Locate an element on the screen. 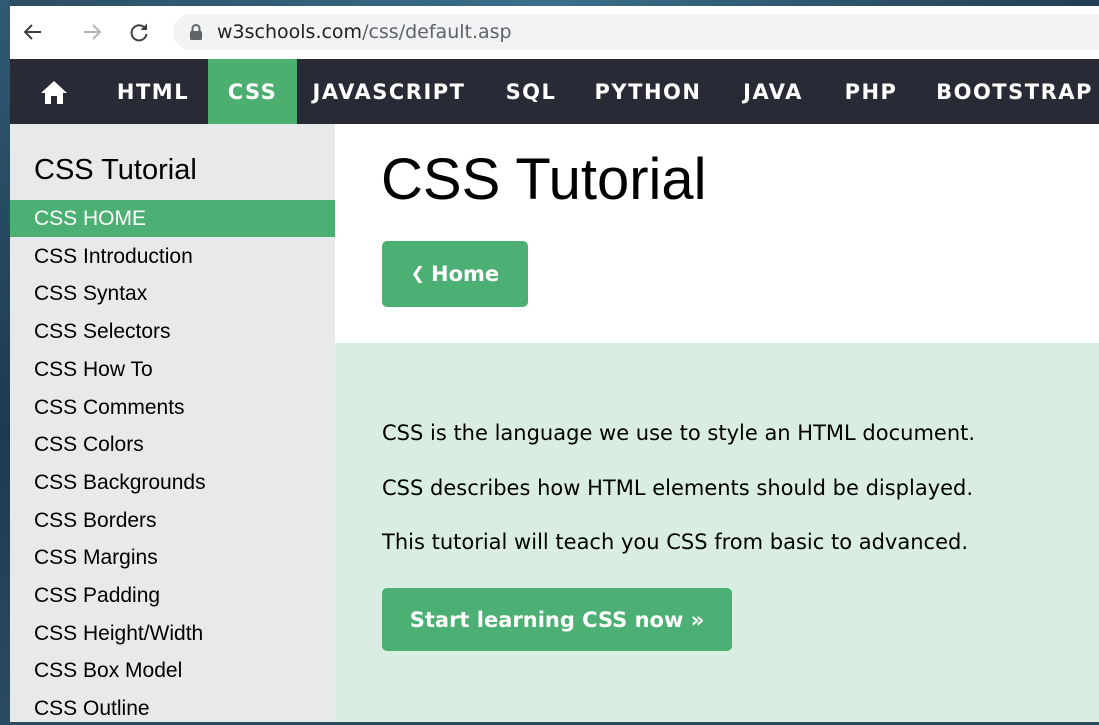 The image size is (1099, 725). sidebar-item-css-backgrounds: CSS Backgrounds is located at coordinates (172, 482).